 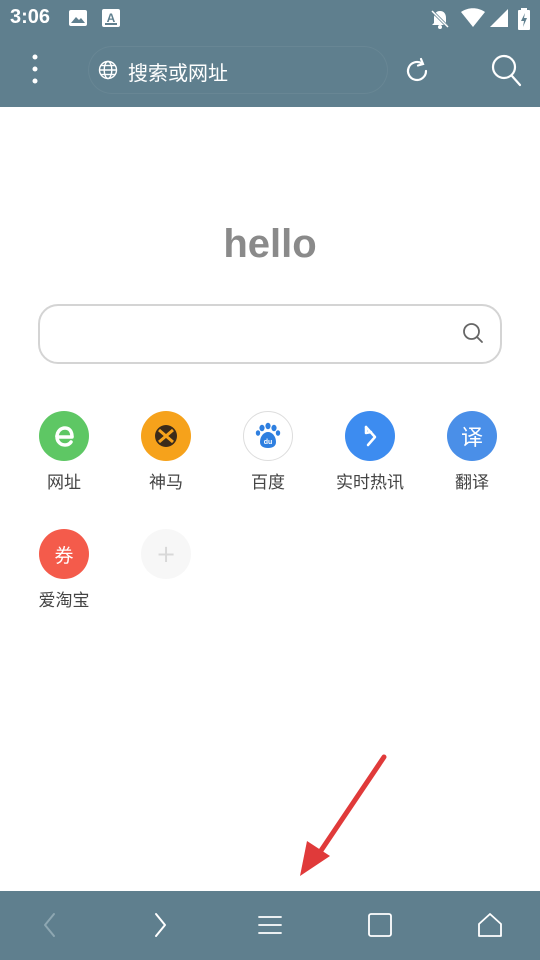 I want to click on translate-icon: 译, so click(x=472, y=436).